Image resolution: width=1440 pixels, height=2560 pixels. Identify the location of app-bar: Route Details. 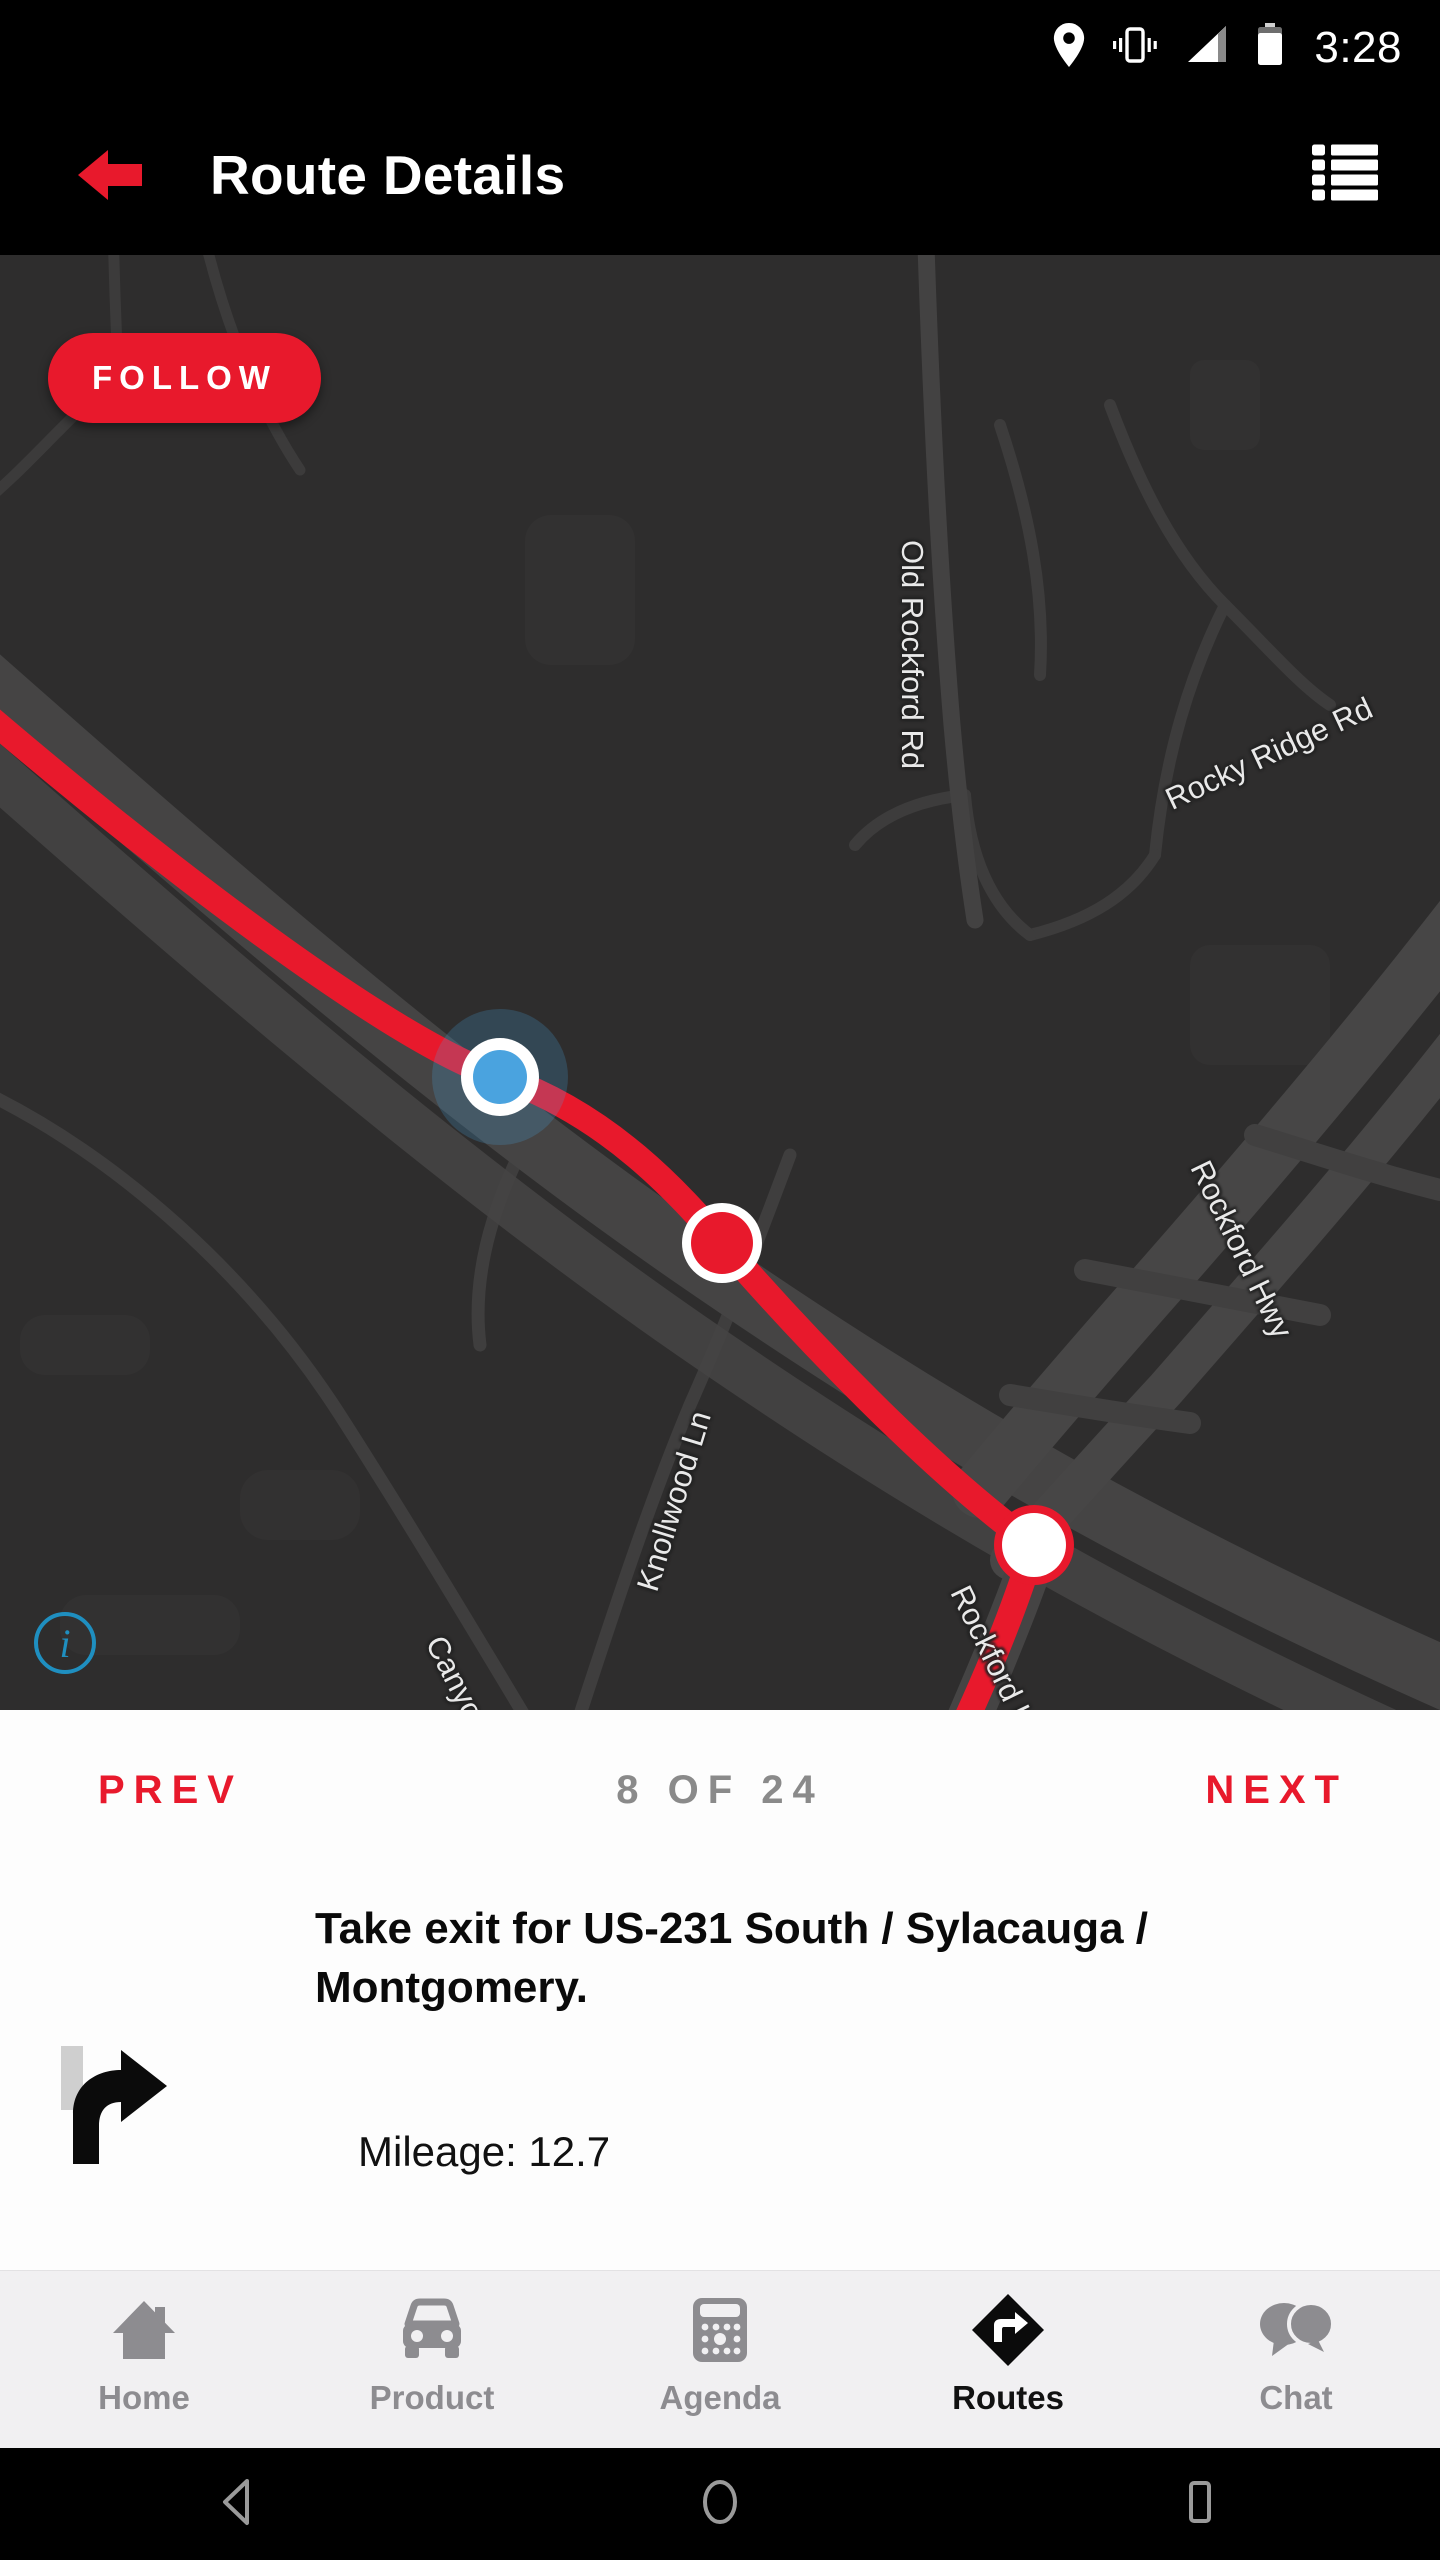
(720, 175).